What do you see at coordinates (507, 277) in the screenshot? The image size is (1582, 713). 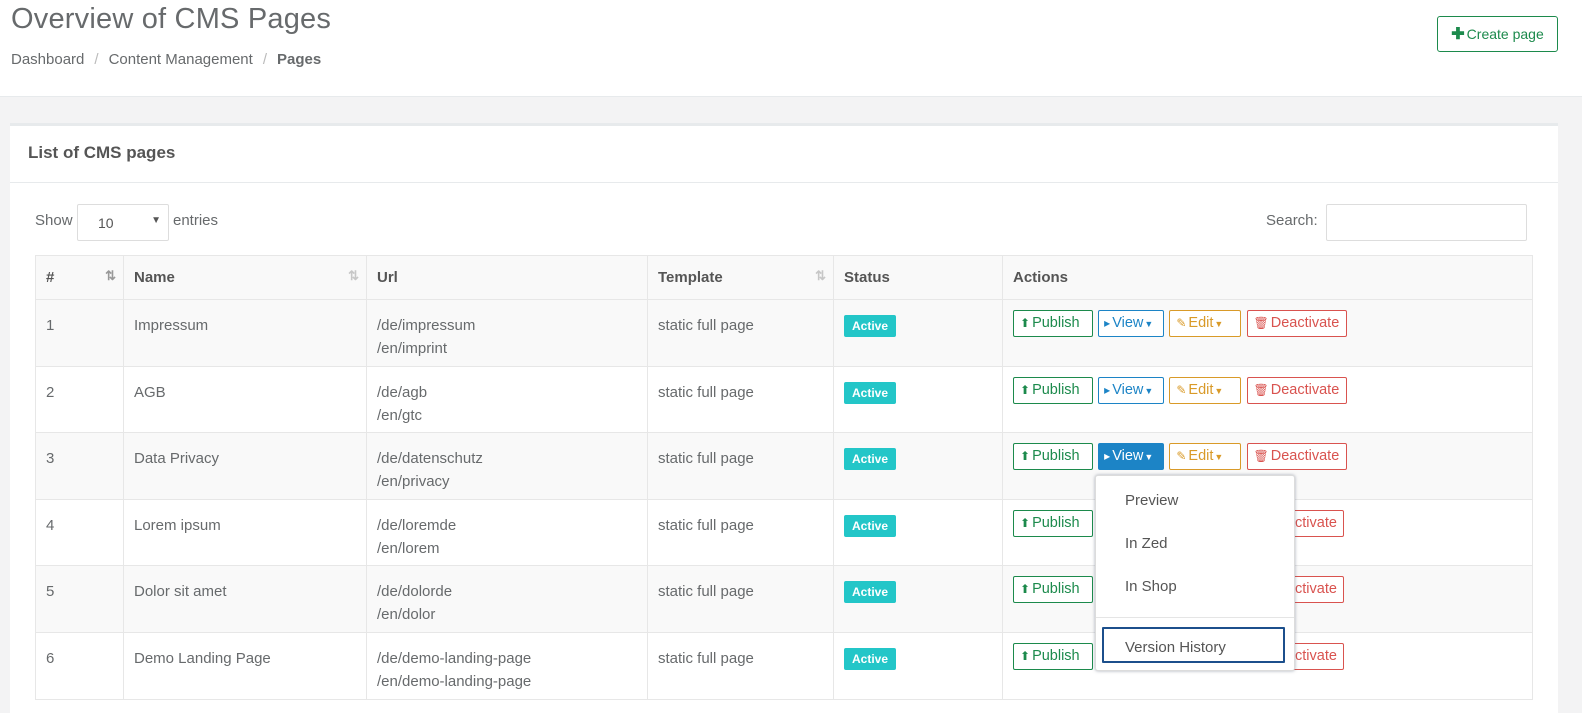 I see `column-header-url: Url` at bounding box center [507, 277].